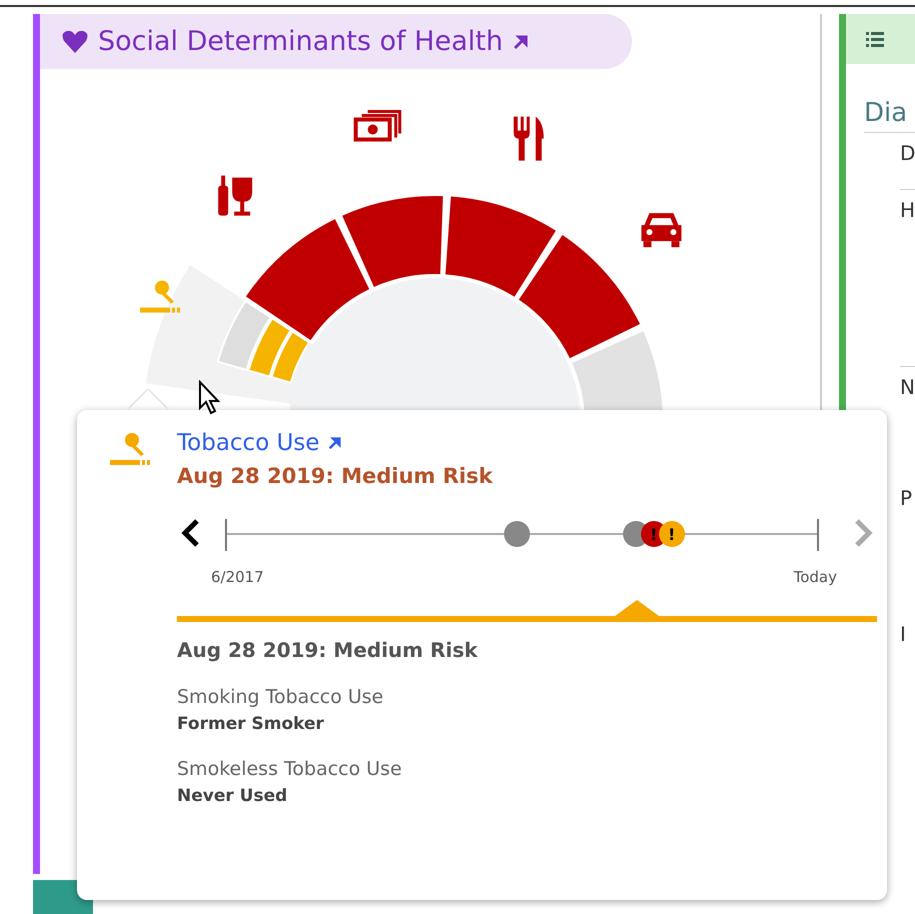 The height and width of the screenshot is (914, 915). What do you see at coordinates (251, 724) in the screenshot?
I see `field-value: Former Smoker` at bounding box center [251, 724].